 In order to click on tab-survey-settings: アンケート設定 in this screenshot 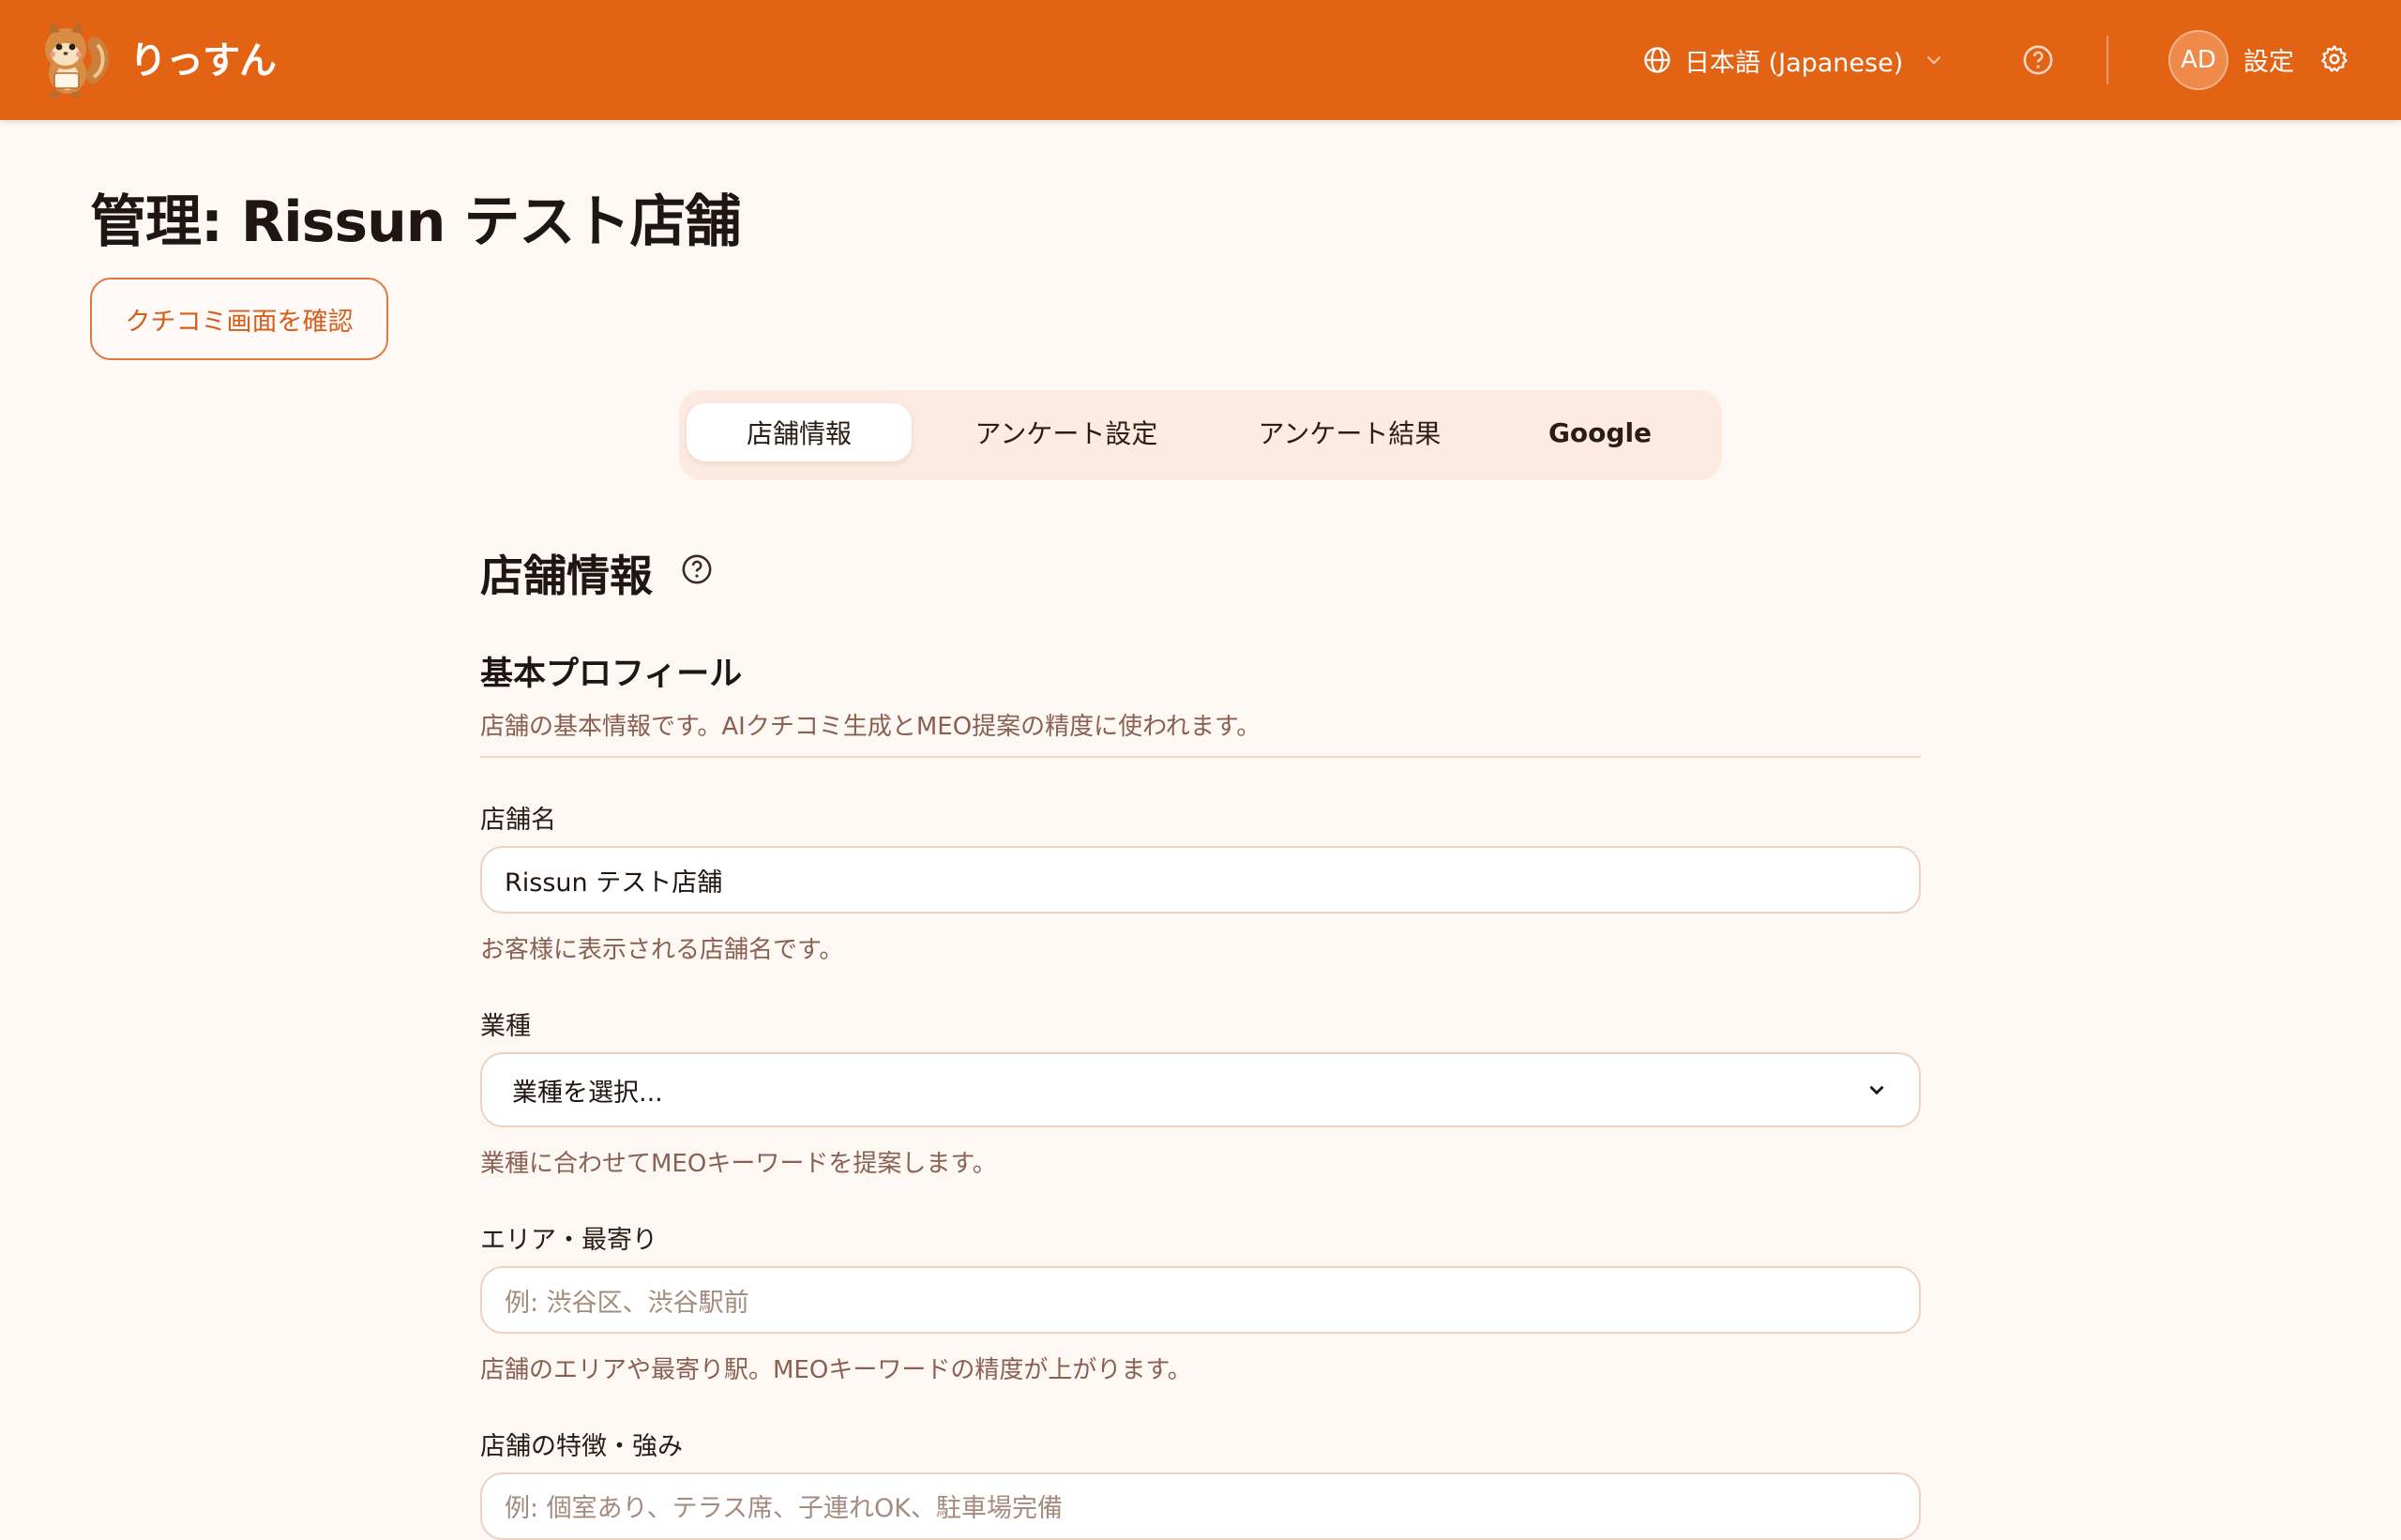, I will do `click(1066, 432)`.